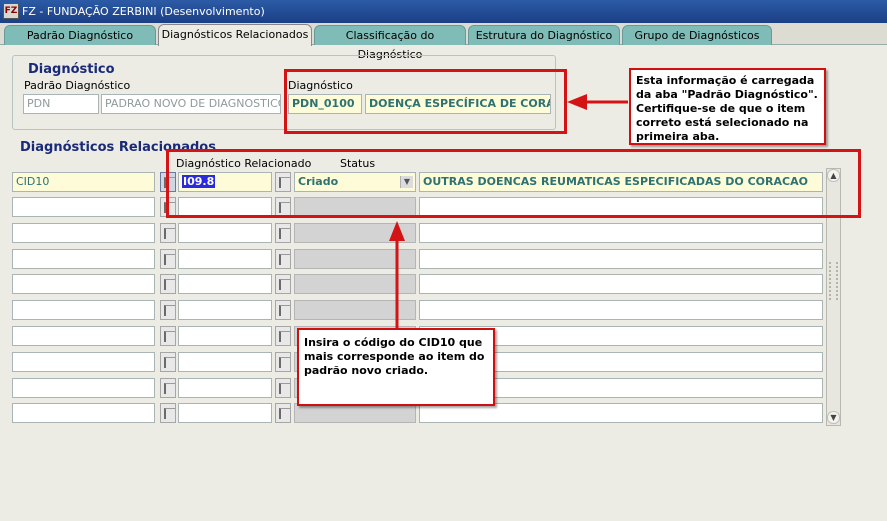  I want to click on row-6-status-select, so click(355, 310).